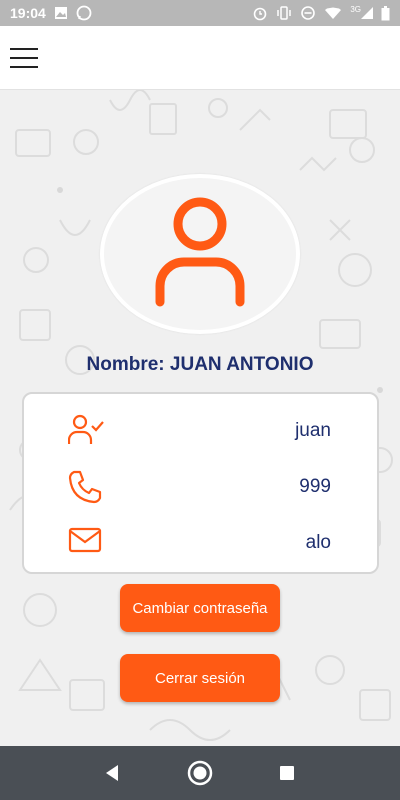 The height and width of the screenshot is (800, 400). Describe the element at coordinates (85, 542) in the screenshot. I see `mail-icon` at that location.